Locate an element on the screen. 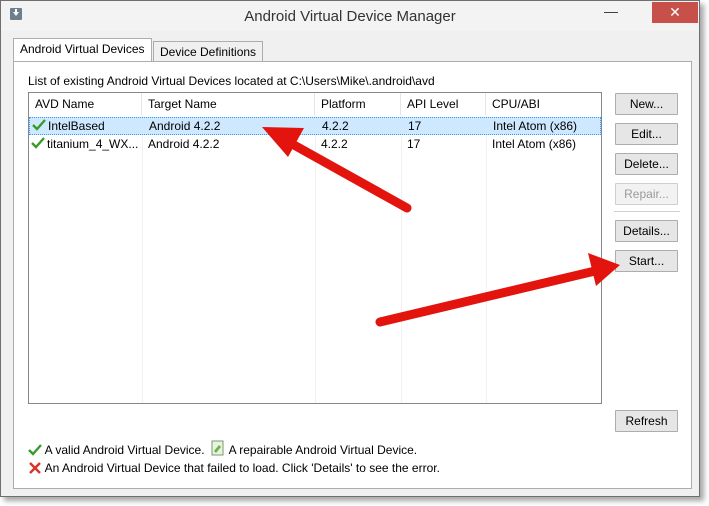 Image resolution: width=709 pixels, height=506 pixels. column-header-platform: Platform is located at coordinates (358, 104).